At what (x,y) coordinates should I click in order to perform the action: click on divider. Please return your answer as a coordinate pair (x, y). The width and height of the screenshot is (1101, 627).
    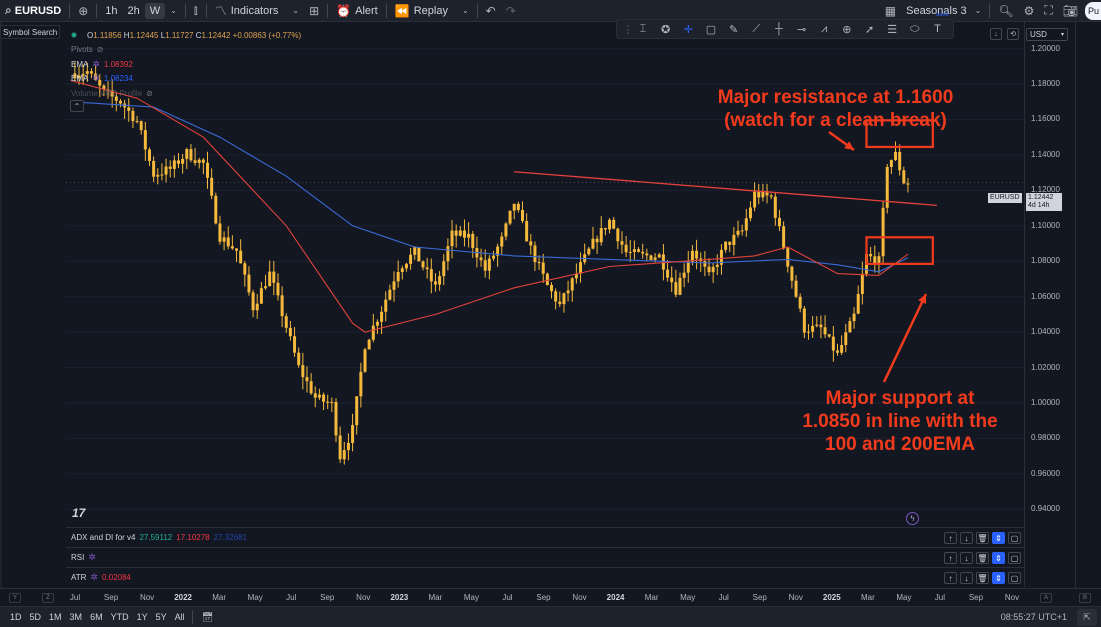
    Looking at the image, I should click on (386, 10).